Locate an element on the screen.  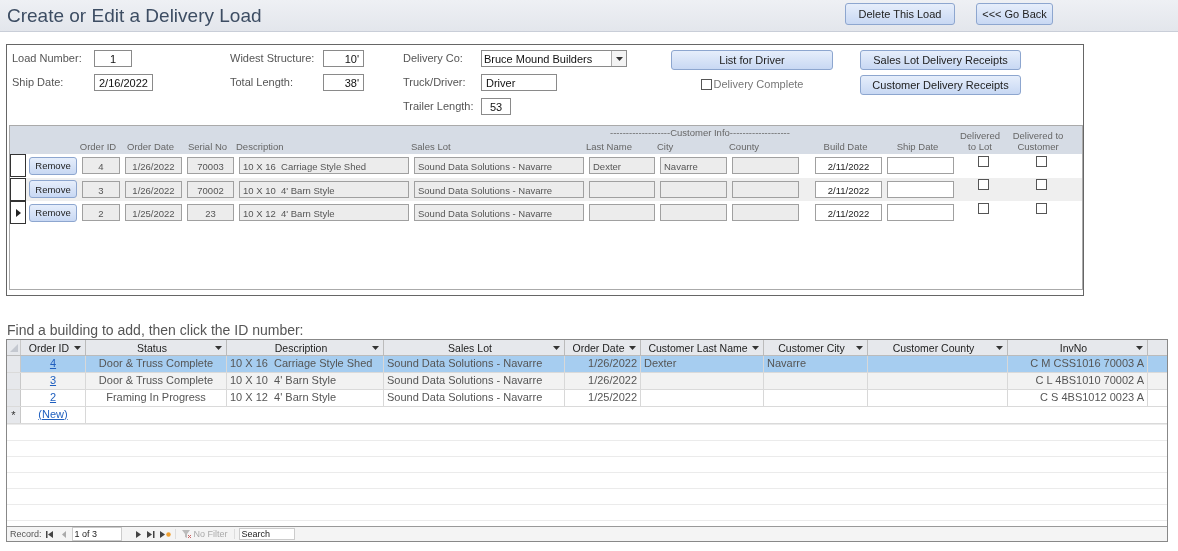
text-field: 3 is located at coordinates (101, 189).